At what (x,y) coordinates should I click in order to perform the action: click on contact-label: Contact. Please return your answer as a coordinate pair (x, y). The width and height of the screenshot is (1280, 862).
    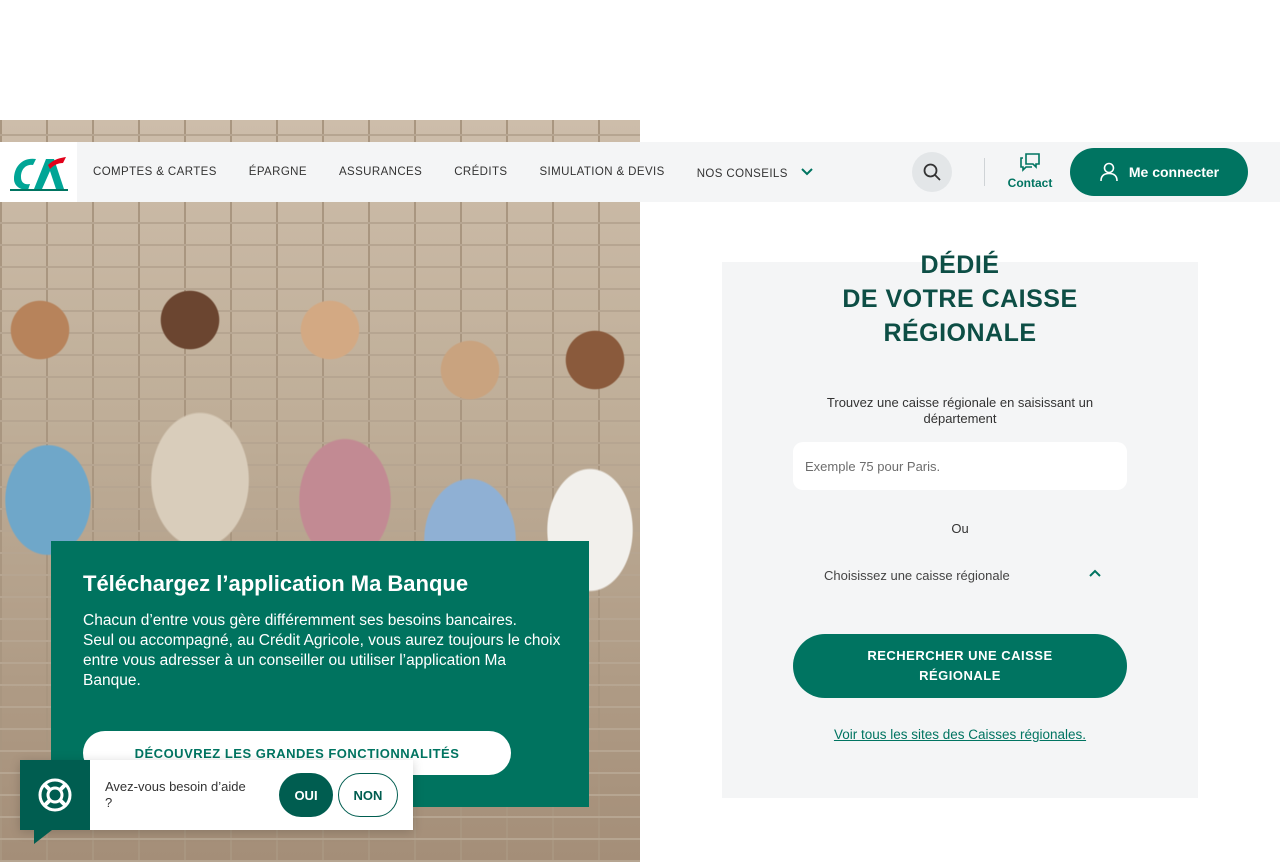
    Looking at the image, I should click on (1030, 183).